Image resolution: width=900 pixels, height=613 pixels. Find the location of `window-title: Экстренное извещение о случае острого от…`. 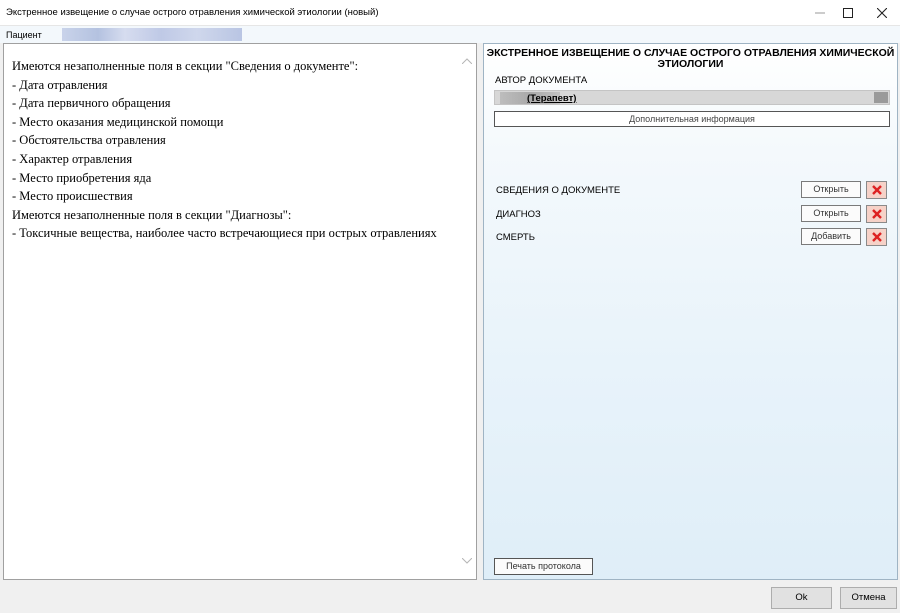

window-title: Экстренное извещение о случае острого от… is located at coordinates (192, 12).